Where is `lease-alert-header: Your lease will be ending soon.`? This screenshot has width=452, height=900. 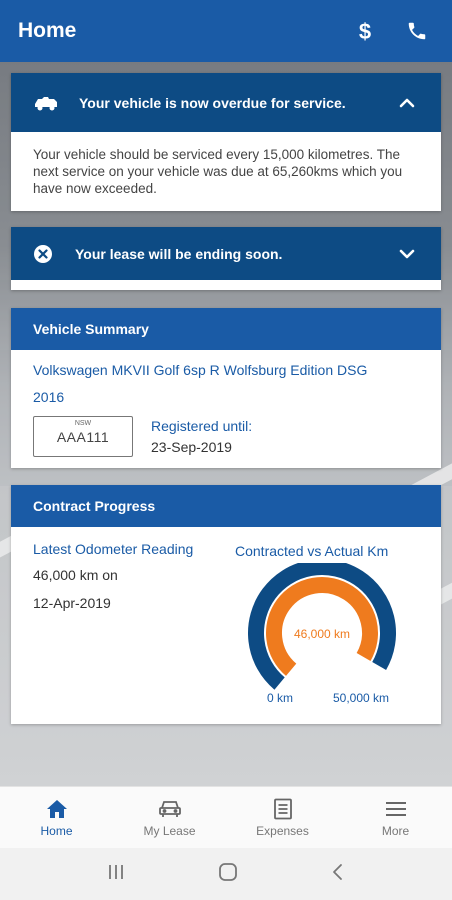
lease-alert-header: Your lease will be ending soon. is located at coordinates (226, 253).